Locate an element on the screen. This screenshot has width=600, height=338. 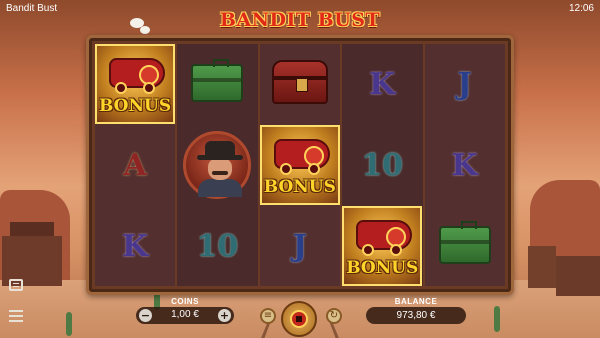
chest-icon is located at coordinates (299, 82).